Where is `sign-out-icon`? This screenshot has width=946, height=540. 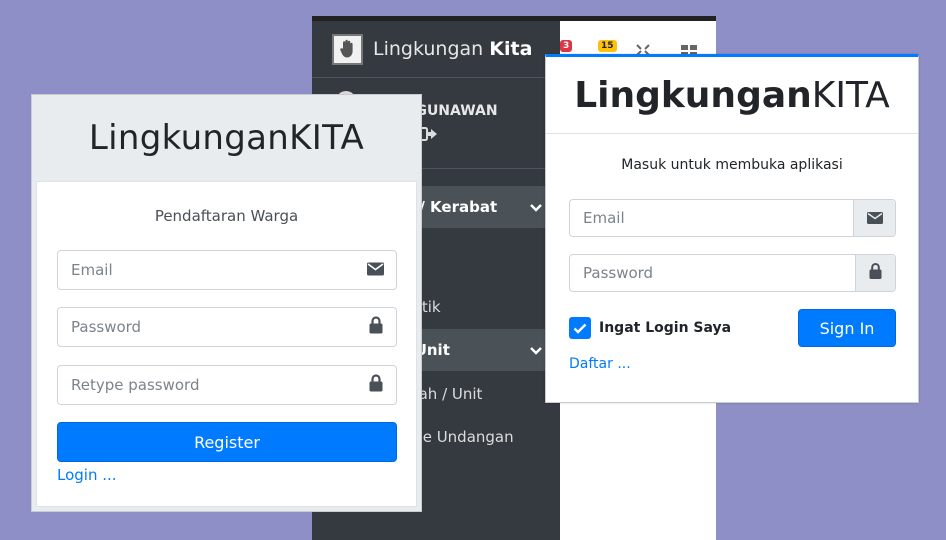 sign-out-icon is located at coordinates (428, 135).